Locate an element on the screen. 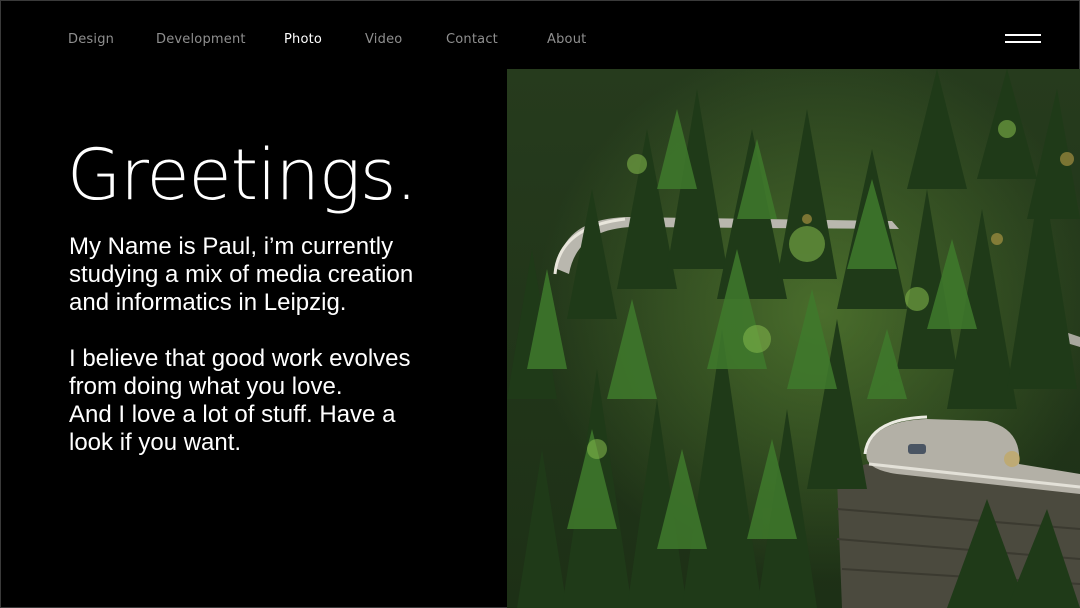  nav-item-design: Design is located at coordinates (91, 39).